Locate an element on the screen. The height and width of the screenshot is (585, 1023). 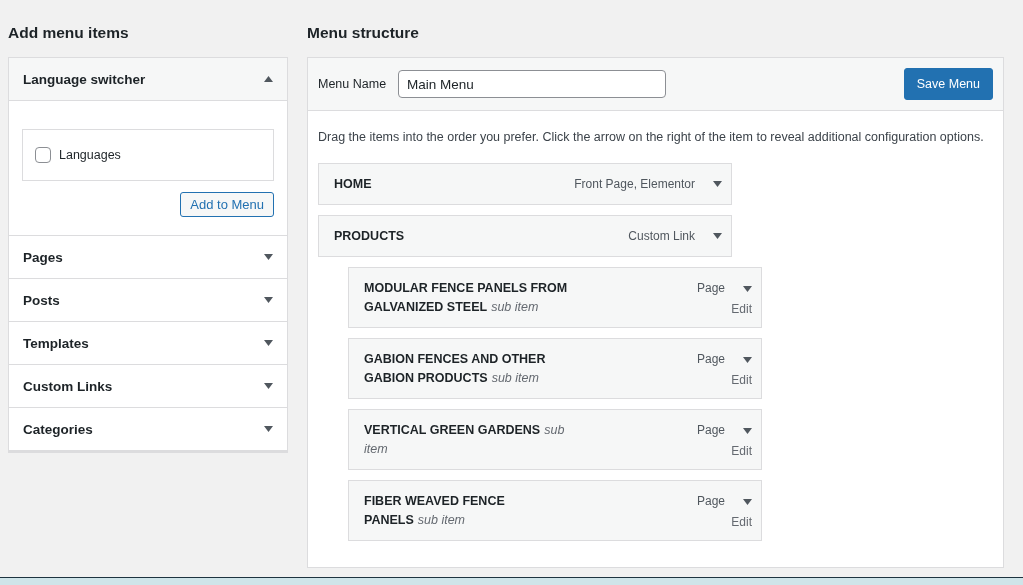
item-type: Custom Link is located at coordinates (661, 236).